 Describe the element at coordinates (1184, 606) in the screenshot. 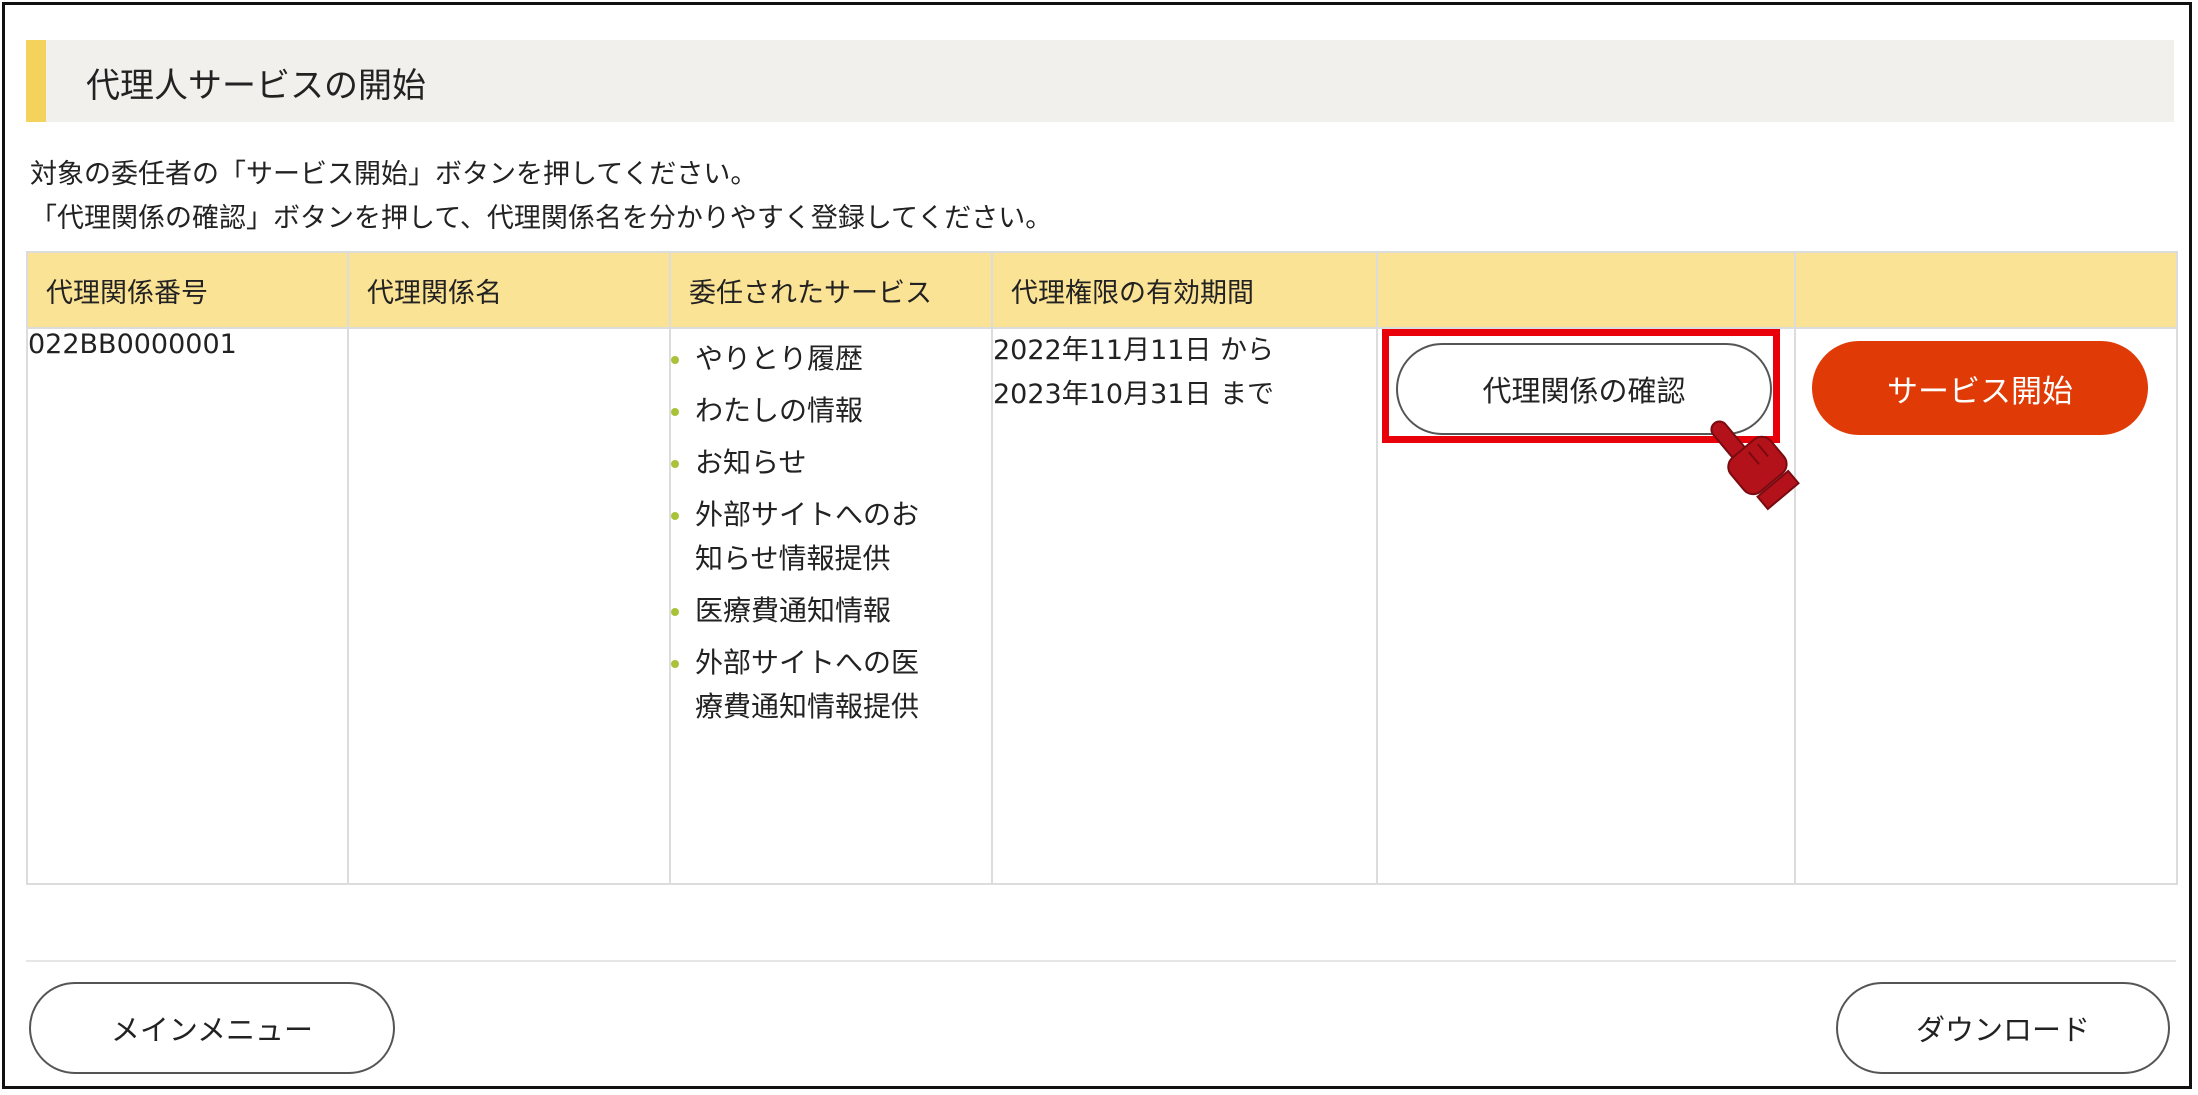

I see `cell-validity-period: 2022年11月11日 から 2023年10月31日 まで` at that location.